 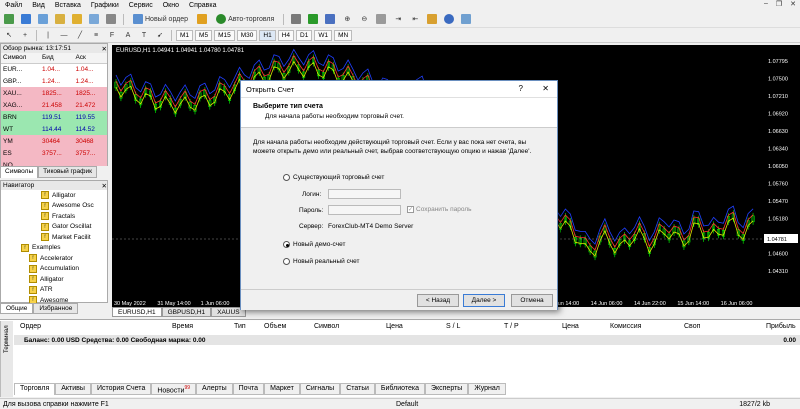 What do you see at coordinates (60, 19) in the screenshot?
I see `data-window-button` at bounding box center [60, 19].